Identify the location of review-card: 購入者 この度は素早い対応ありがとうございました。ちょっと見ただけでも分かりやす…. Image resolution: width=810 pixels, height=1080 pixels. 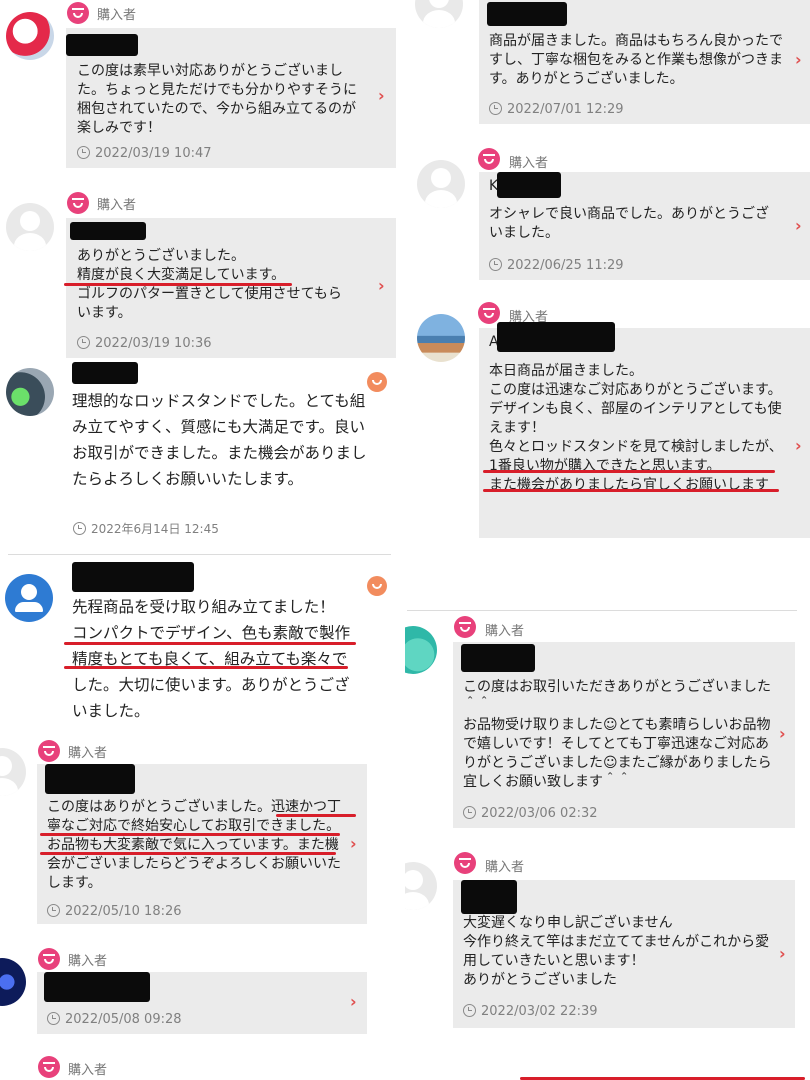
(202, 90).